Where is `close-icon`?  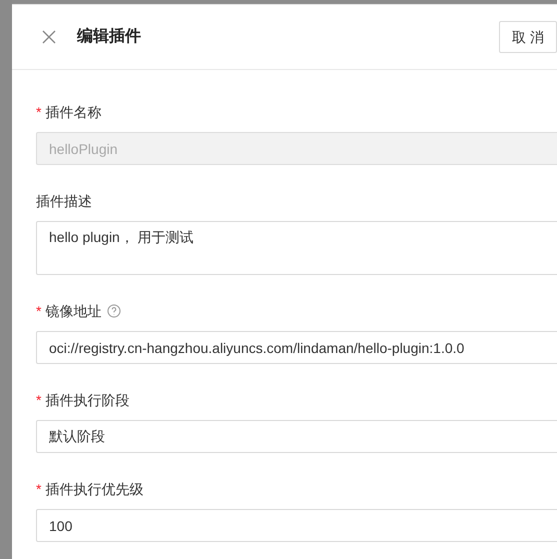 close-icon is located at coordinates (49, 37).